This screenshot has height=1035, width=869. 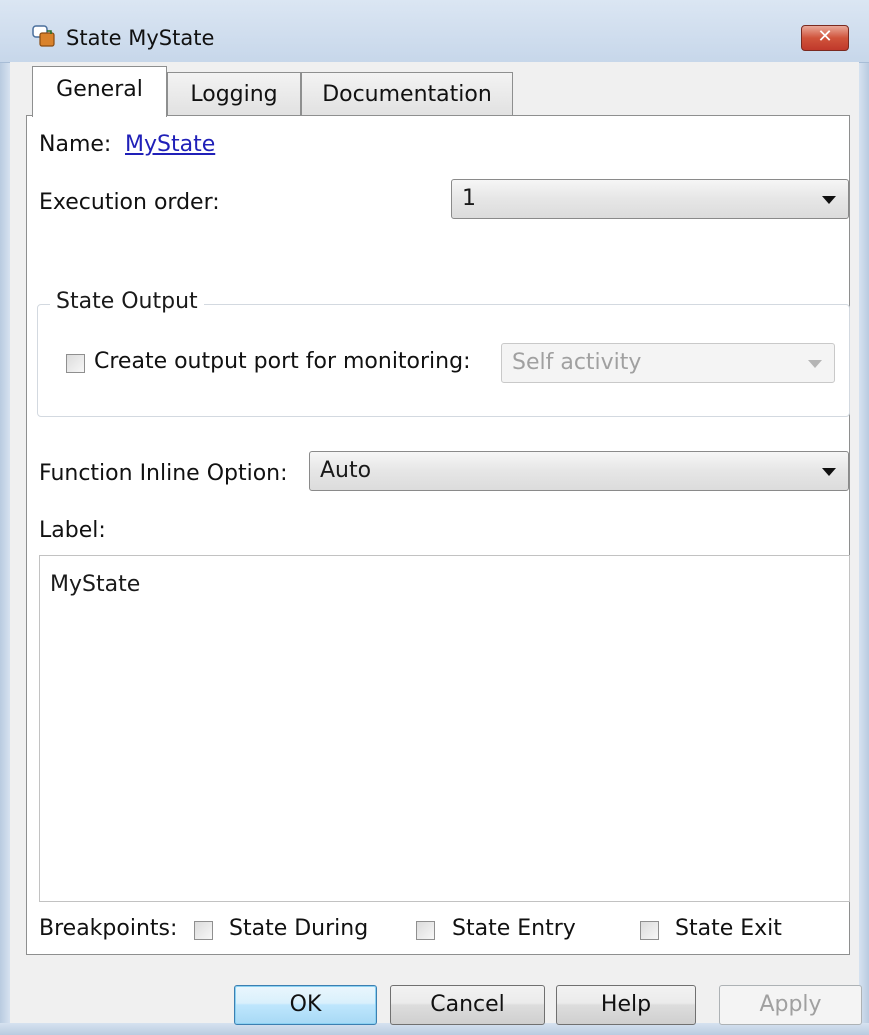 What do you see at coordinates (72, 530) in the screenshot?
I see `label-field-label: Label:` at bounding box center [72, 530].